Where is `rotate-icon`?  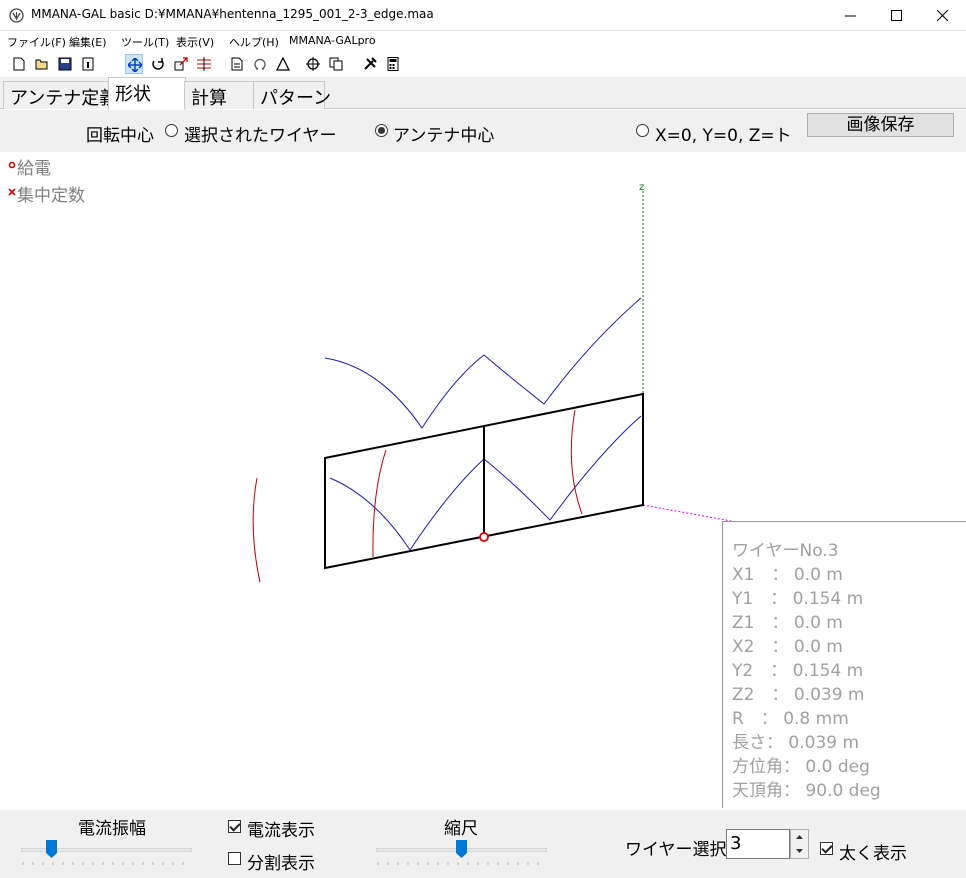 rotate-icon is located at coordinates (158, 64).